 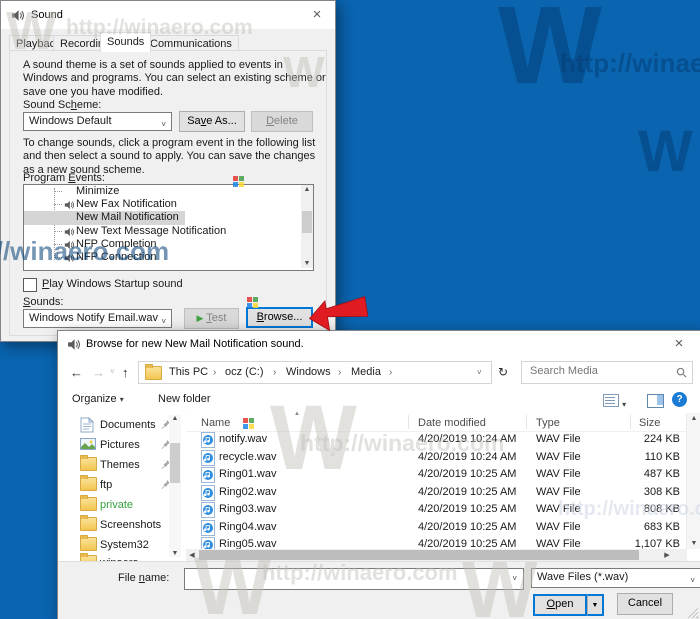 I want to click on sidebar-item-ftp: ftp, so click(x=88, y=484).